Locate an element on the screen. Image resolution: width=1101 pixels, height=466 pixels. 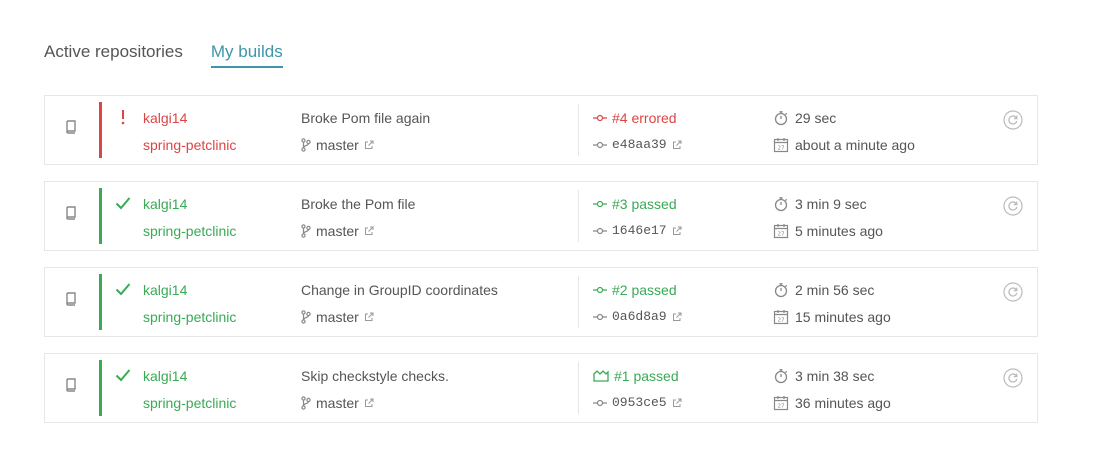
commit-sha: 0953ce5 is located at coordinates (637, 402).